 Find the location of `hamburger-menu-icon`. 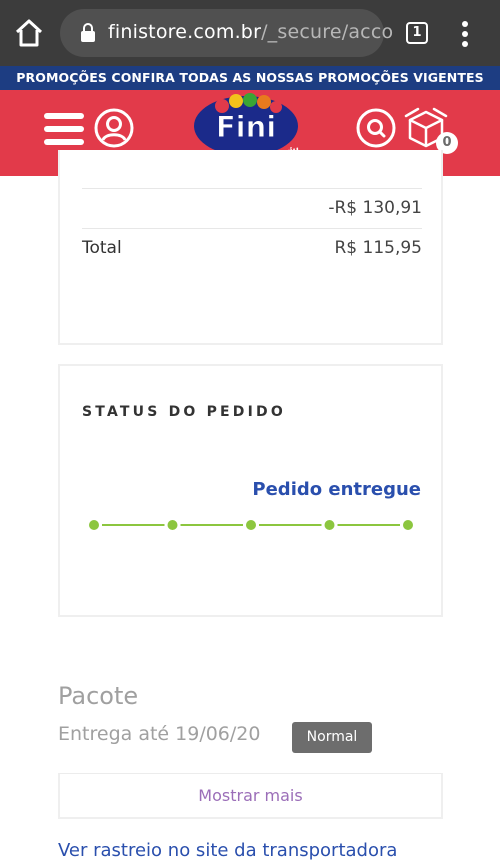

hamburger-menu-icon is located at coordinates (64, 129).